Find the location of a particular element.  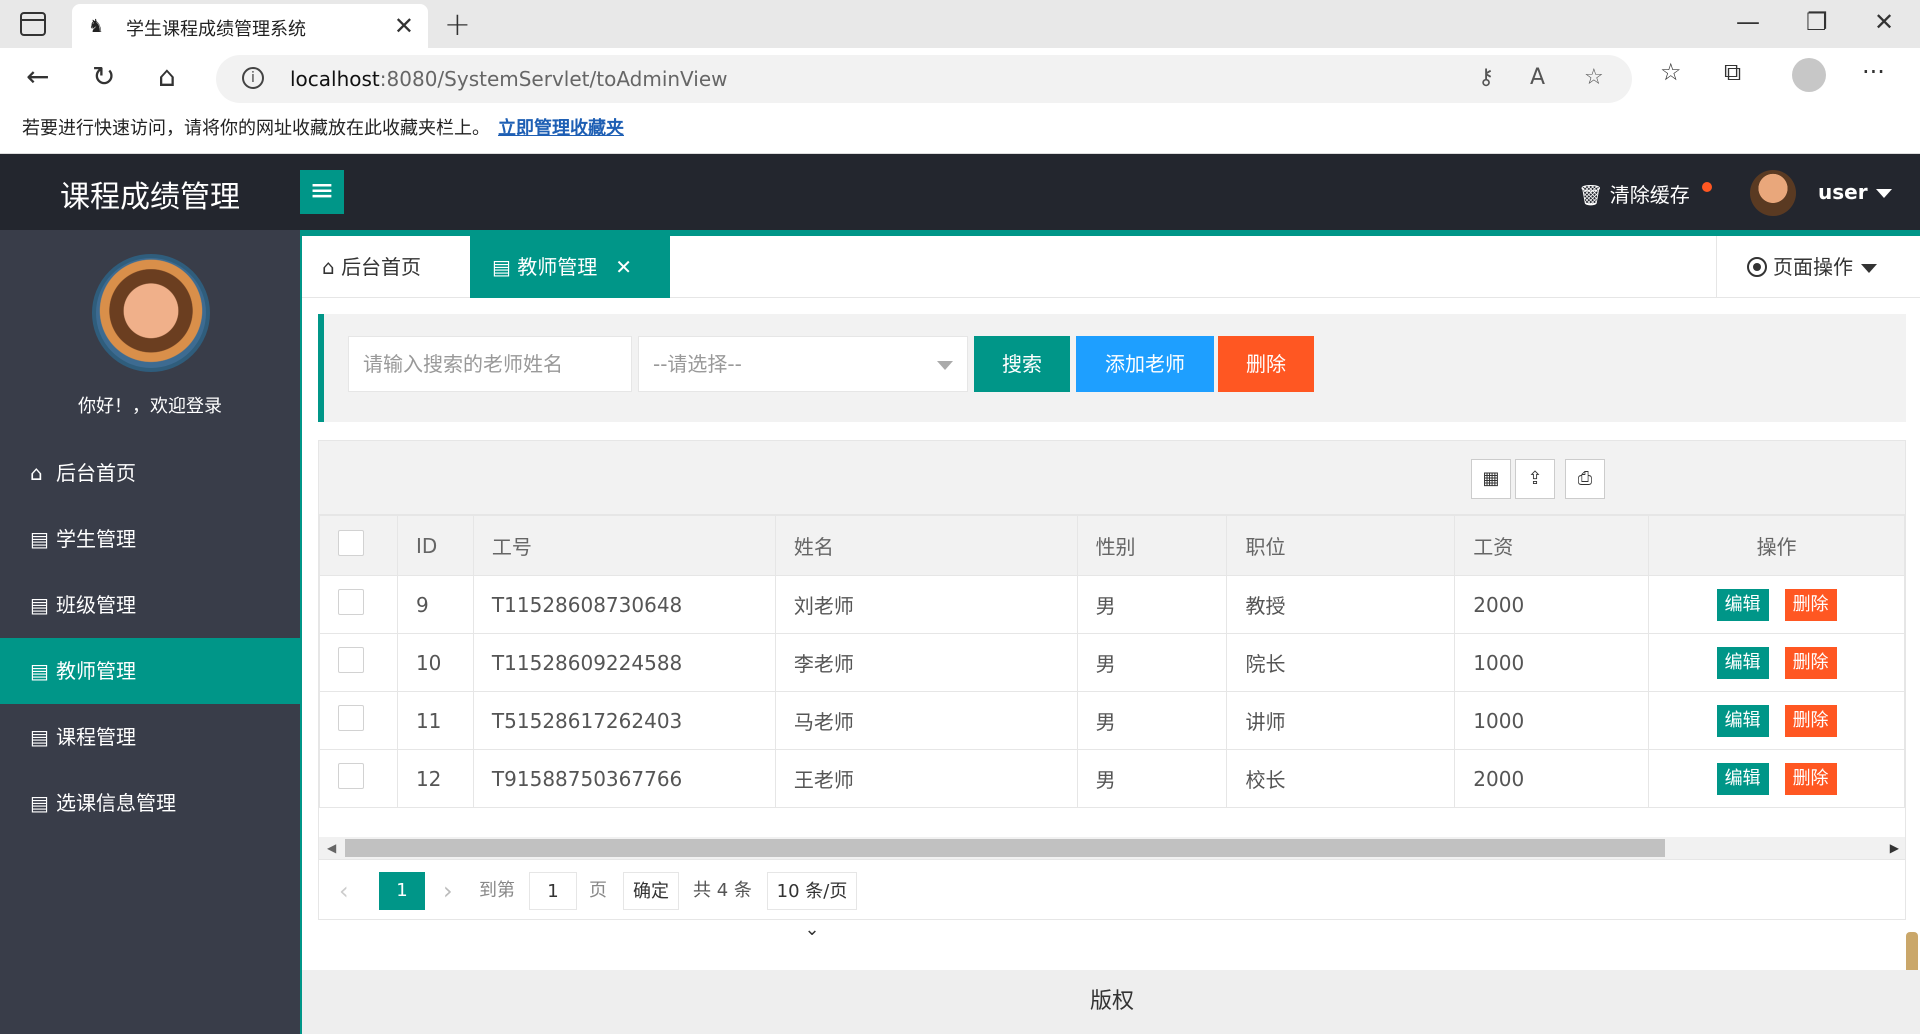

collections-icon: ⧉ is located at coordinates (1732, 72).